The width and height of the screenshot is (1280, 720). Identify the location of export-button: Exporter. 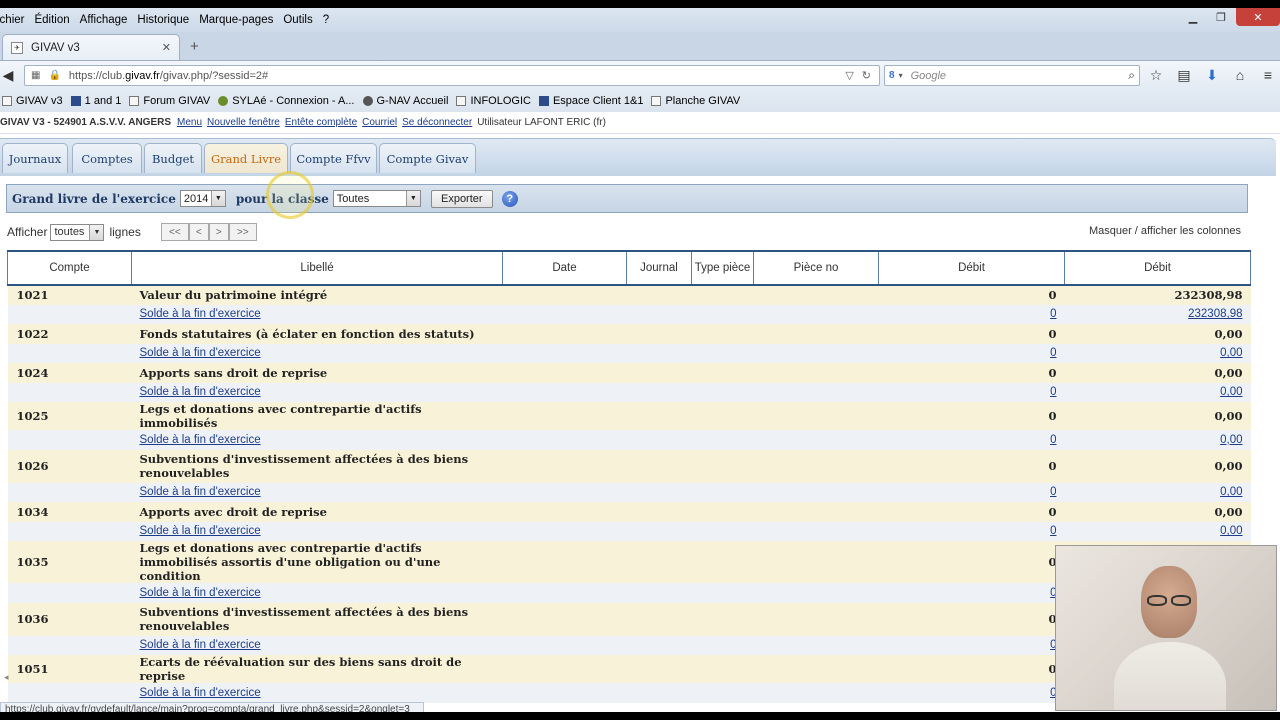
(461, 198).